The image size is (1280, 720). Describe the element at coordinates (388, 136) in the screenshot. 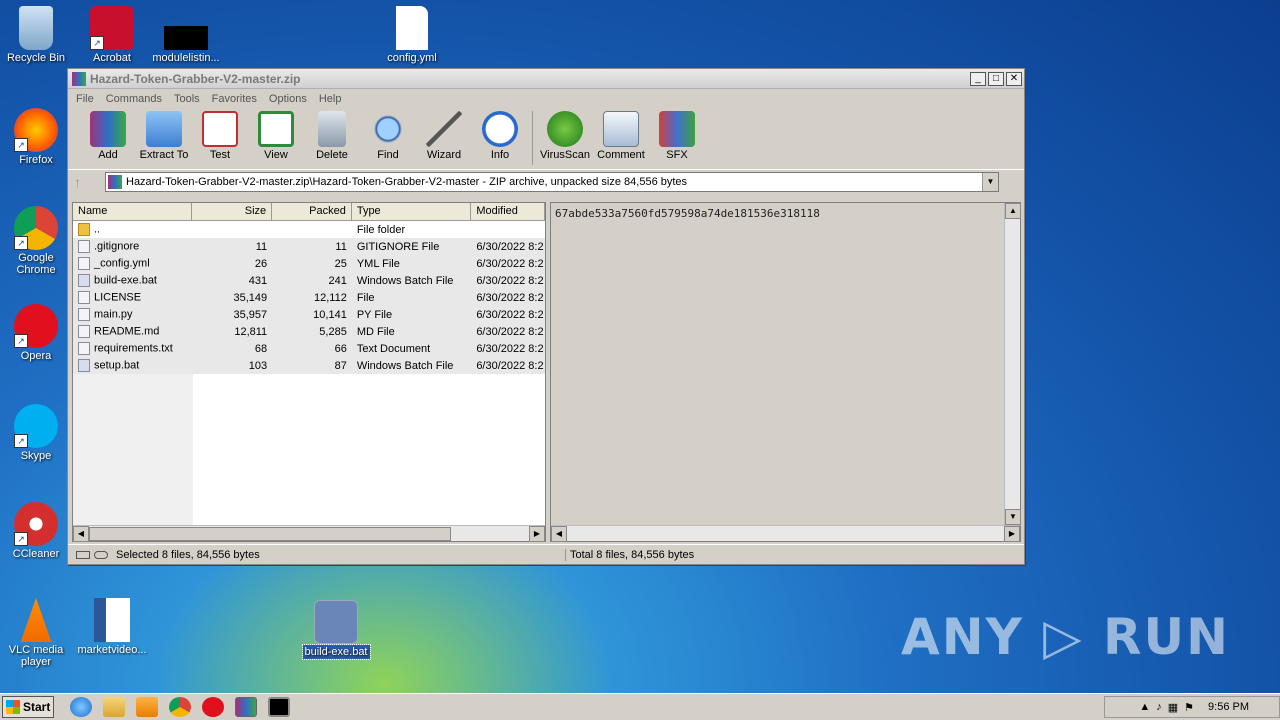

I see `find-button: Find` at that location.